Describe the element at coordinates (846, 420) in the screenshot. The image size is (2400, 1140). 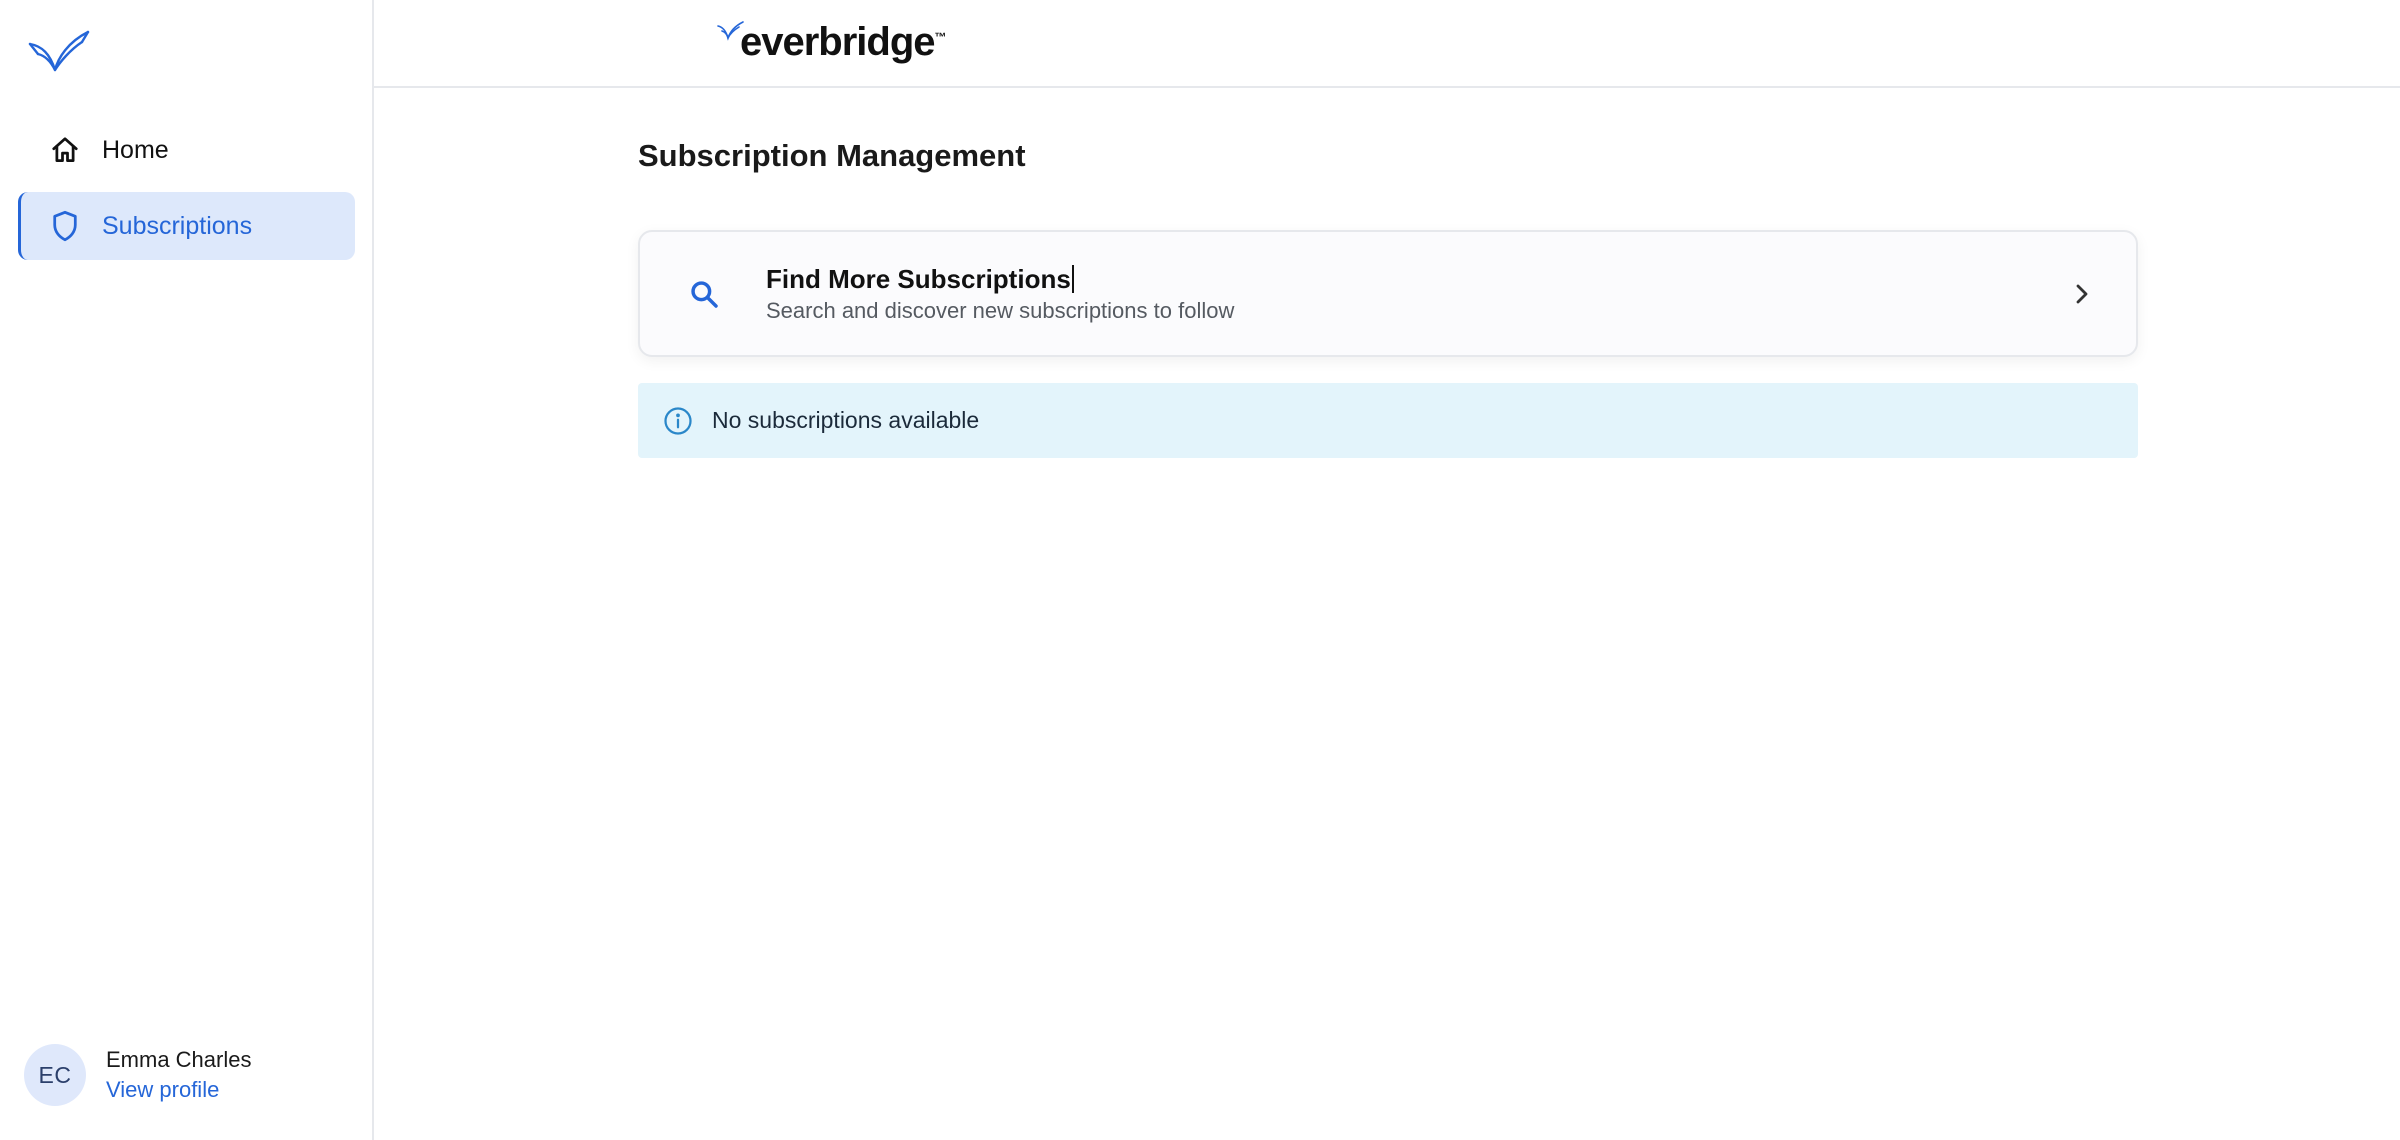
I see `info-banner-text: No subscriptions available` at that location.